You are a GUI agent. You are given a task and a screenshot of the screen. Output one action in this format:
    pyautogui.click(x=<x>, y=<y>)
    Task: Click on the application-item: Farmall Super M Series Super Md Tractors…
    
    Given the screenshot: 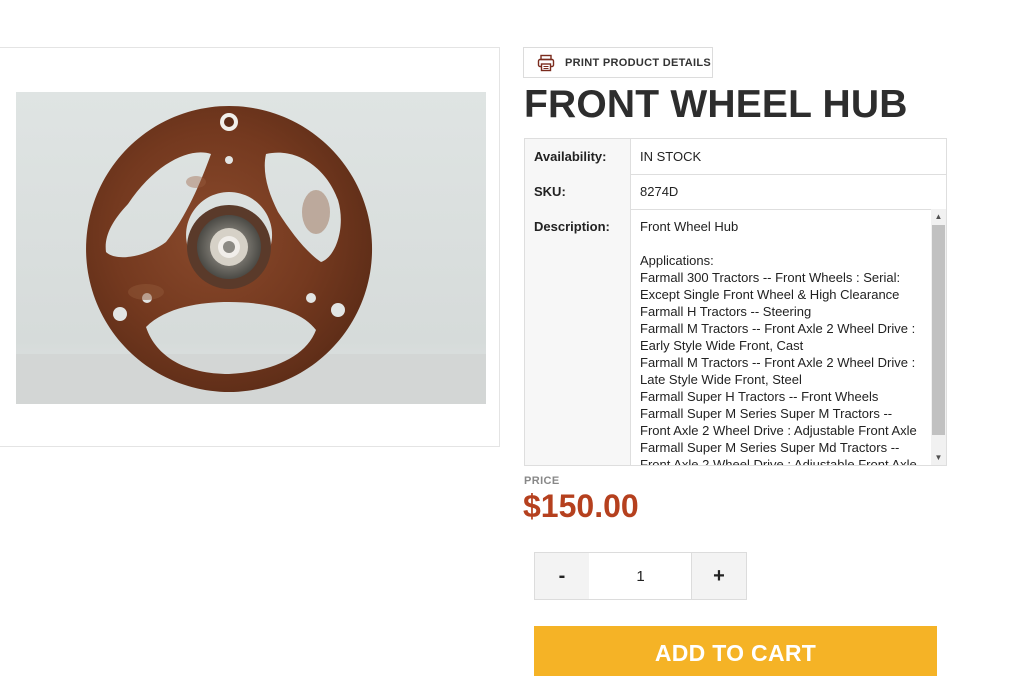 What is the action you would take?
    pyautogui.click(x=778, y=452)
    